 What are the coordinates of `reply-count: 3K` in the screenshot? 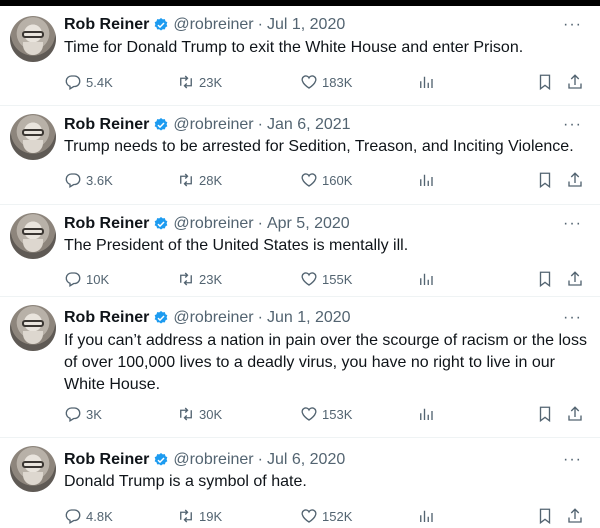 It's located at (94, 414).